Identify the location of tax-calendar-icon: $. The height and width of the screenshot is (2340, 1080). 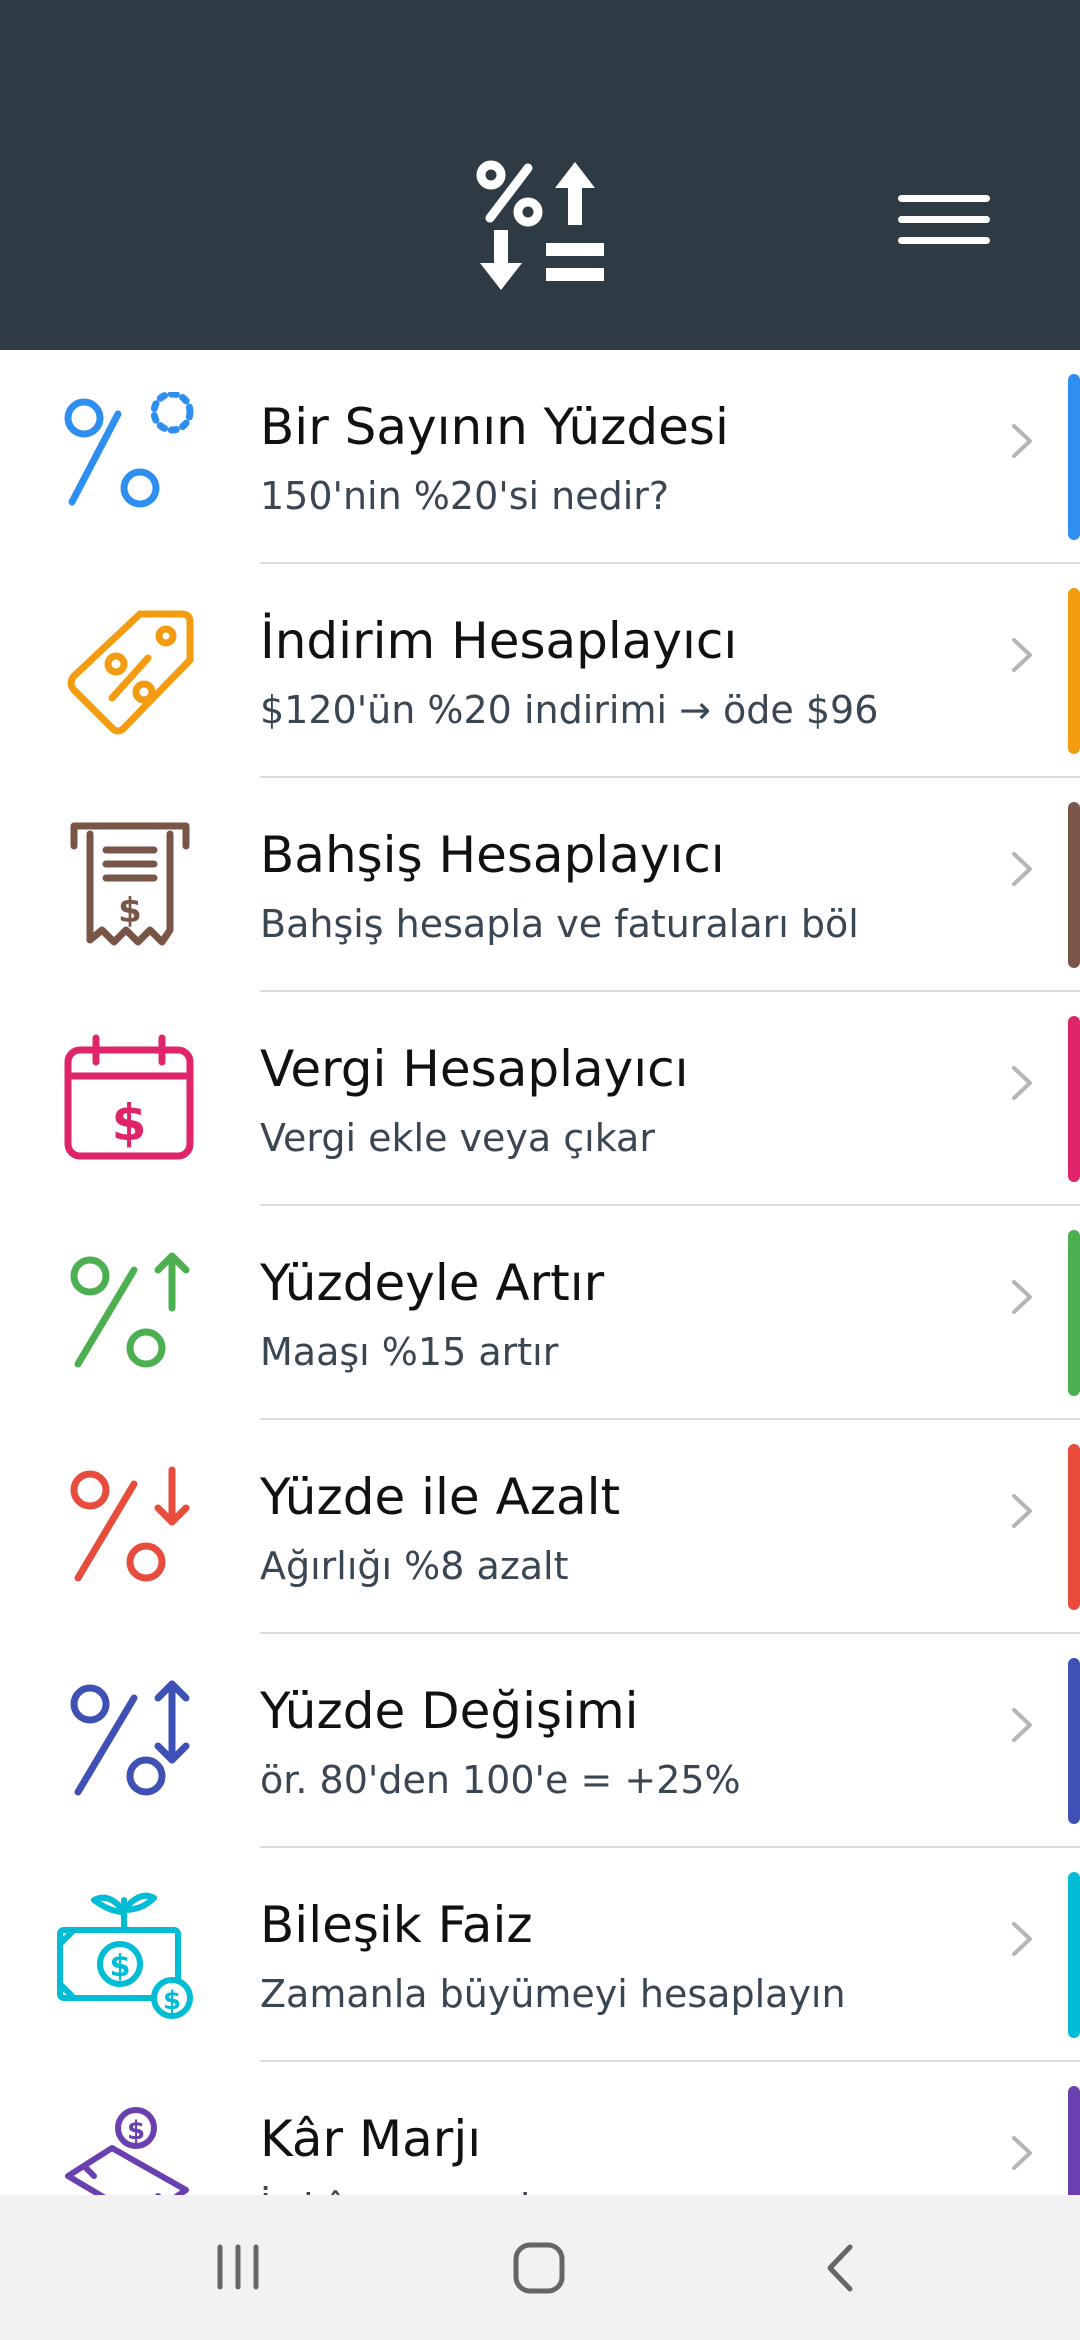
(129, 1099).